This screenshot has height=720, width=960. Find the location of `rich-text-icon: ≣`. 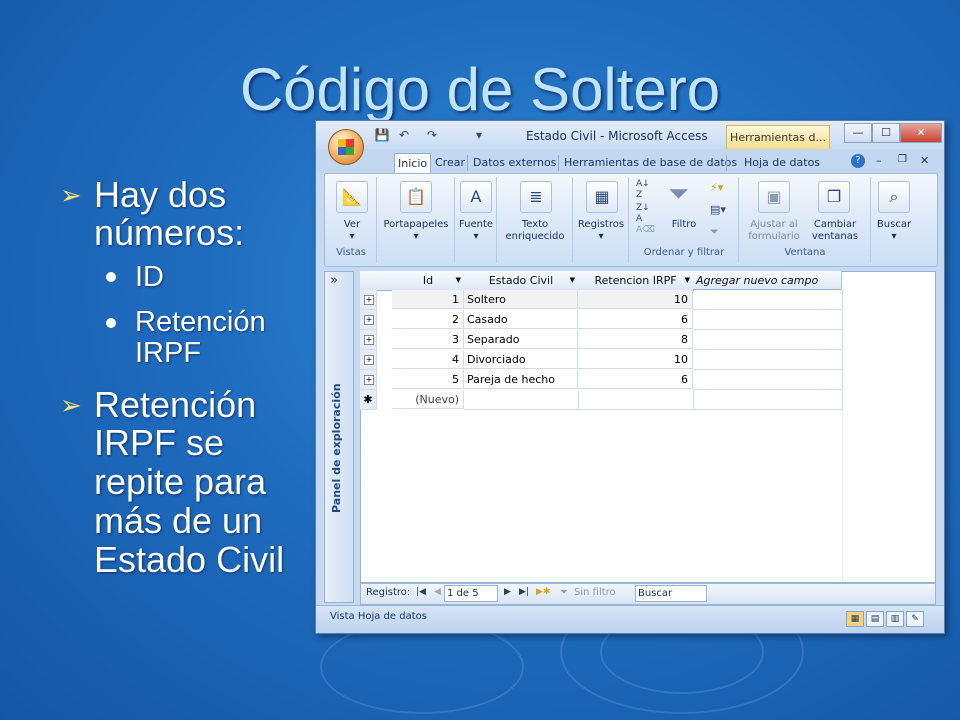

rich-text-icon: ≣ is located at coordinates (536, 197).